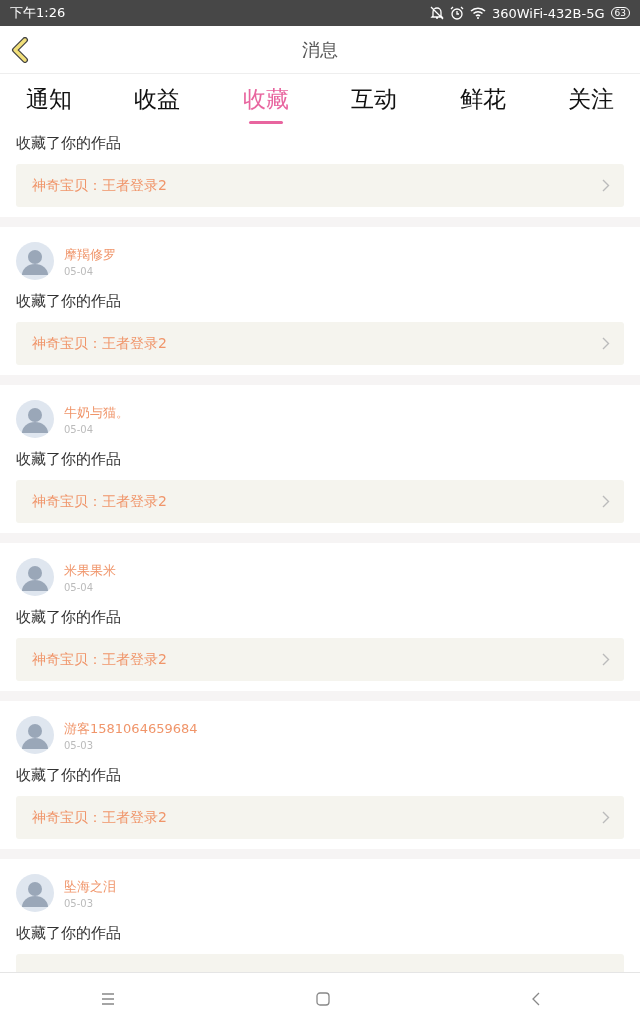 This screenshot has width=640, height=1024. I want to click on page-title: 消息, so click(320, 49).